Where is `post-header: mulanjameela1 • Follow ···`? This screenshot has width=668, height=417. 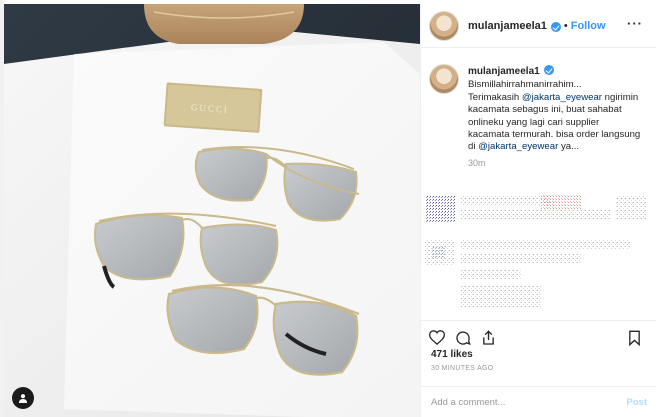
post-header: mulanjameela1 • Follow ··· is located at coordinates (539, 26).